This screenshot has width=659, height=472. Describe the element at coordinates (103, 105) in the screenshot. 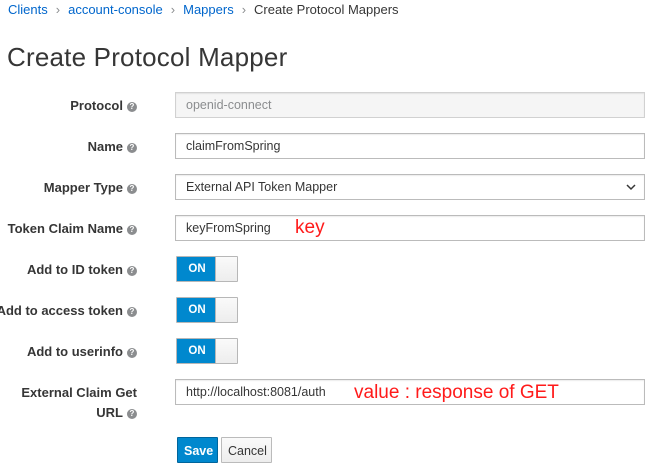

I see `protocol-label: Protocol?` at that location.